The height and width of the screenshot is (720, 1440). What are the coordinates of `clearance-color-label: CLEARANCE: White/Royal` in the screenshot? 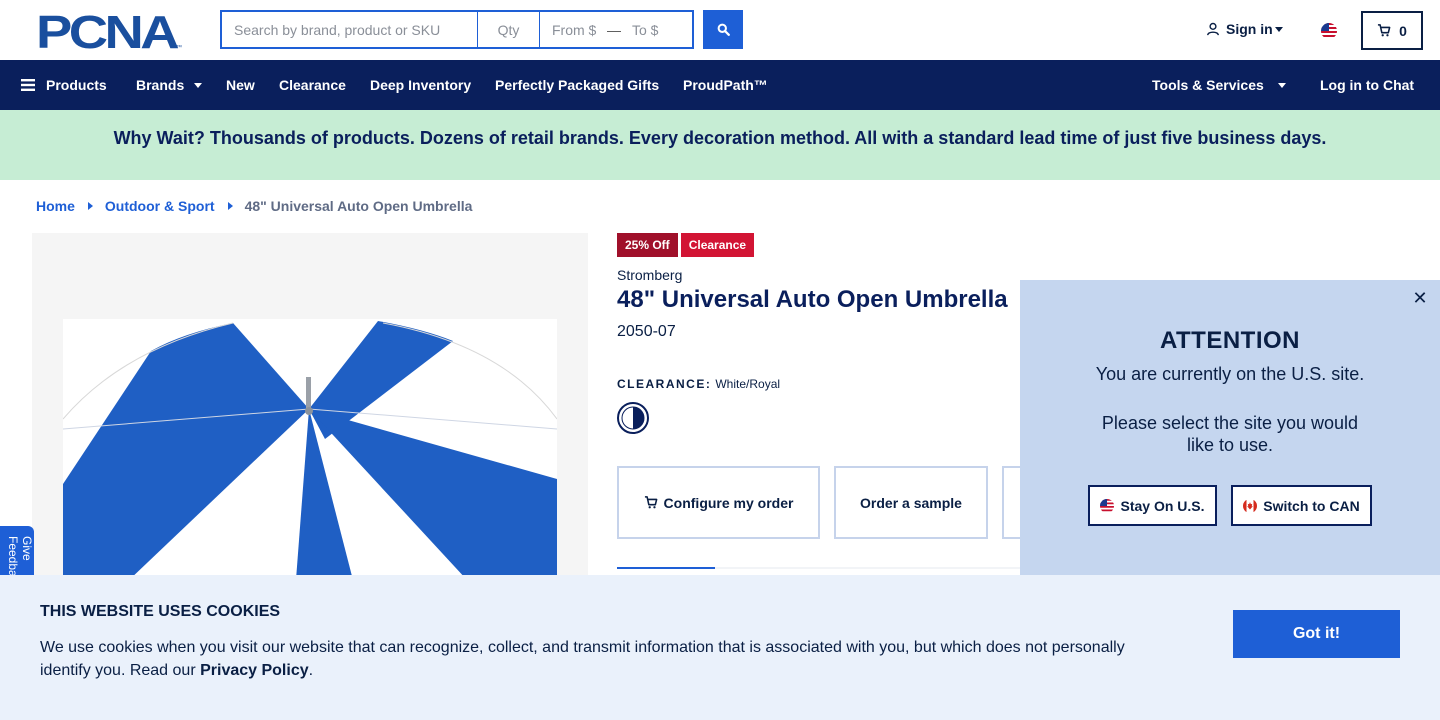 It's located at (698, 384).